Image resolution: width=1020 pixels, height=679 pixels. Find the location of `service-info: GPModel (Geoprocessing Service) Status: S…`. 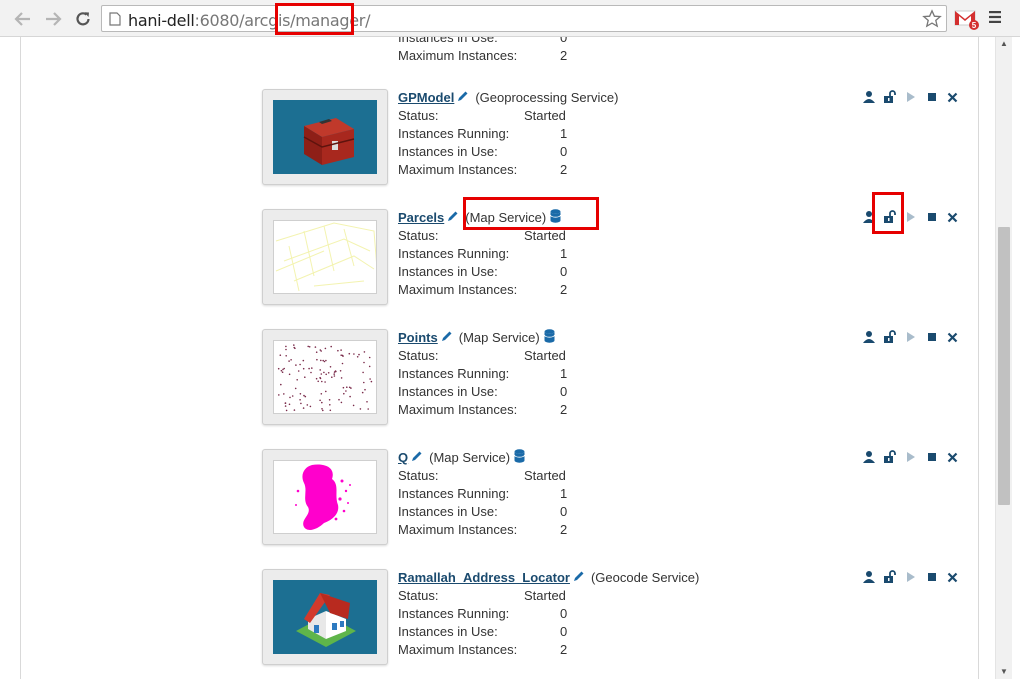

service-info: GPModel (Geoprocessing Service) Status: S… is located at coordinates (508, 134).